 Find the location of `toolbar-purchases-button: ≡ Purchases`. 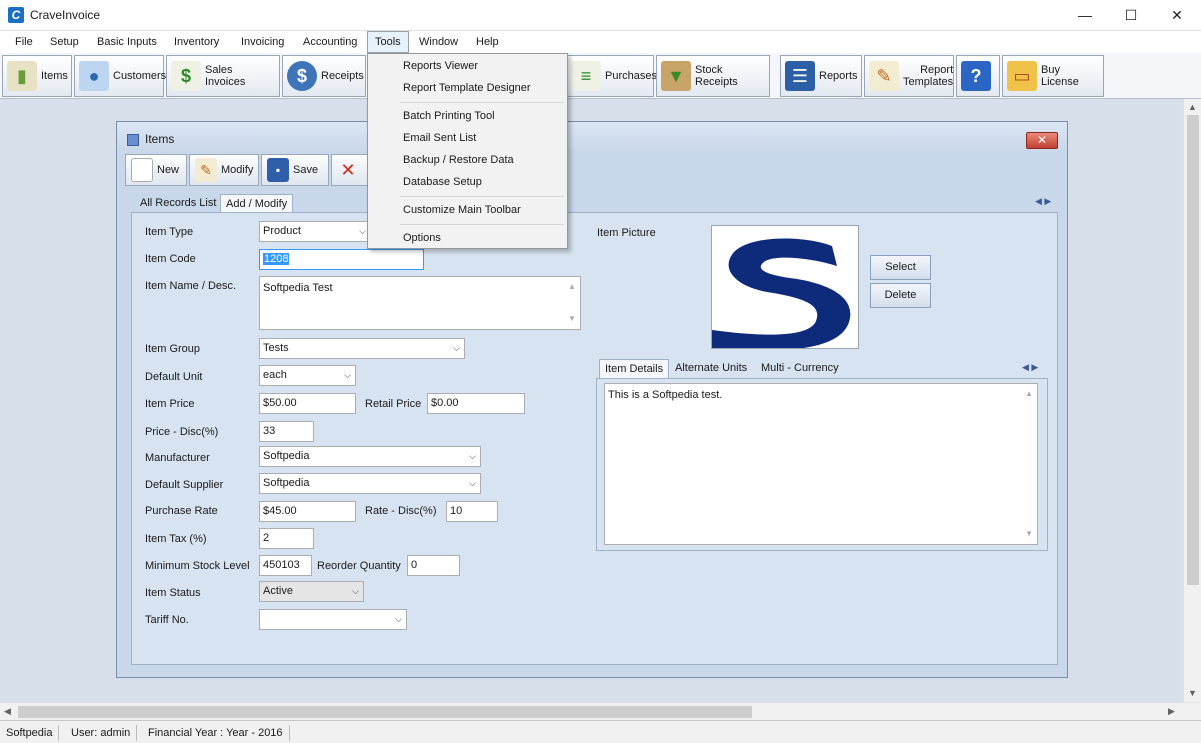

toolbar-purchases-button: ≡ Purchases is located at coordinates (611, 76).